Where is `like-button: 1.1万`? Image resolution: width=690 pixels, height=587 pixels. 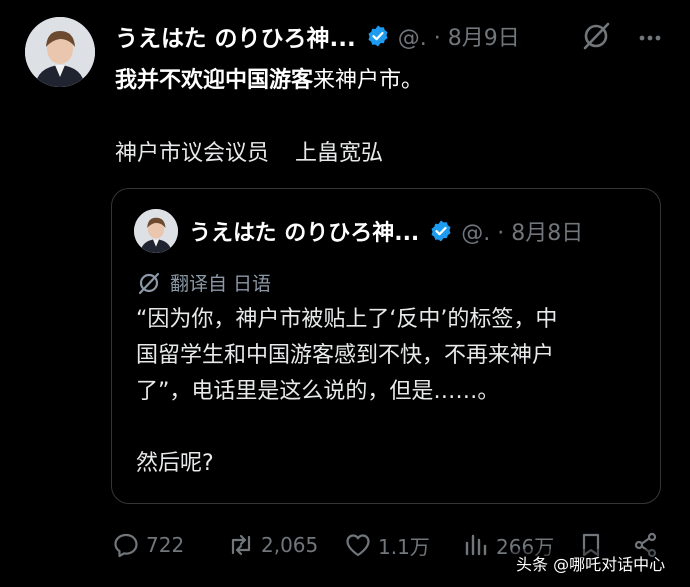
like-button: 1.1万 is located at coordinates (387, 545).